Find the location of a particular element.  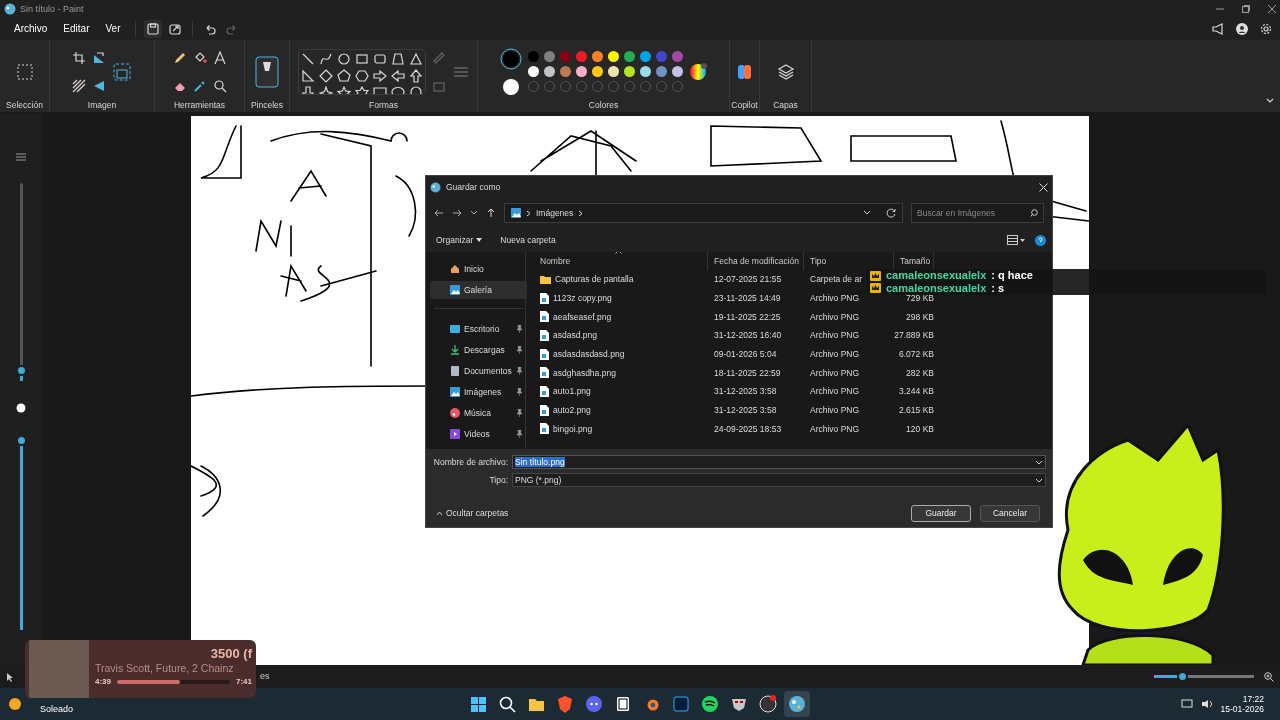

file-row: auto2.png 31-12-2025 3:58 Archivo PNG 2.615 KB is located at coordinates (793, 410).